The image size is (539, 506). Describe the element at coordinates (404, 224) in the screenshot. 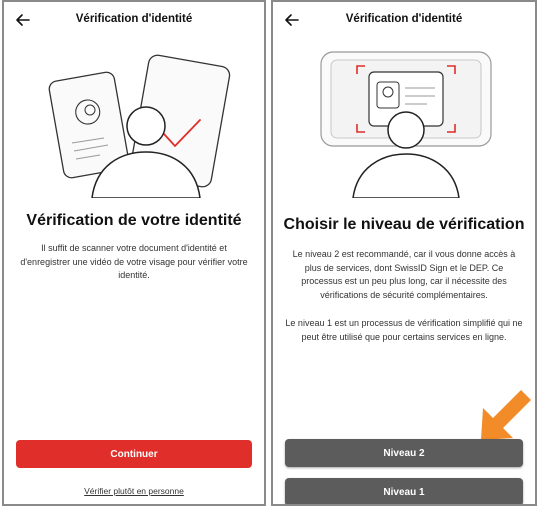

I see `page-heading: Choisir le niveau de vérification` at that location.